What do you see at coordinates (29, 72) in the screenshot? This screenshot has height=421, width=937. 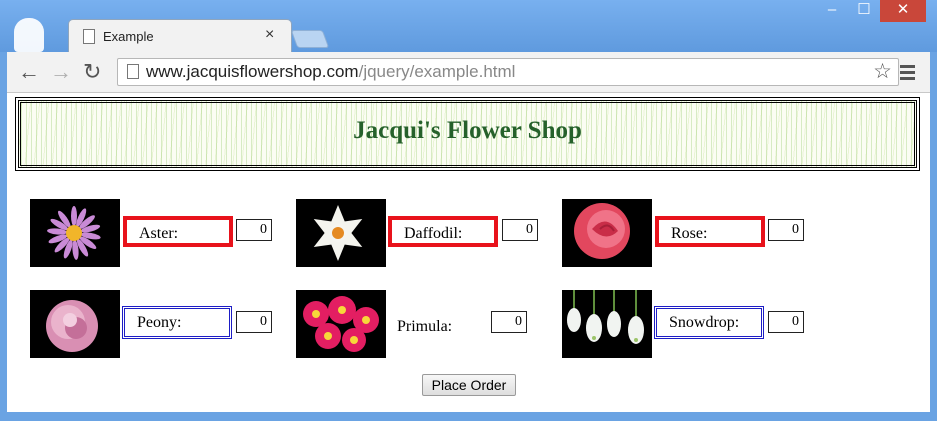 I see `back-icon: ←` at bounding box center [29, 72].